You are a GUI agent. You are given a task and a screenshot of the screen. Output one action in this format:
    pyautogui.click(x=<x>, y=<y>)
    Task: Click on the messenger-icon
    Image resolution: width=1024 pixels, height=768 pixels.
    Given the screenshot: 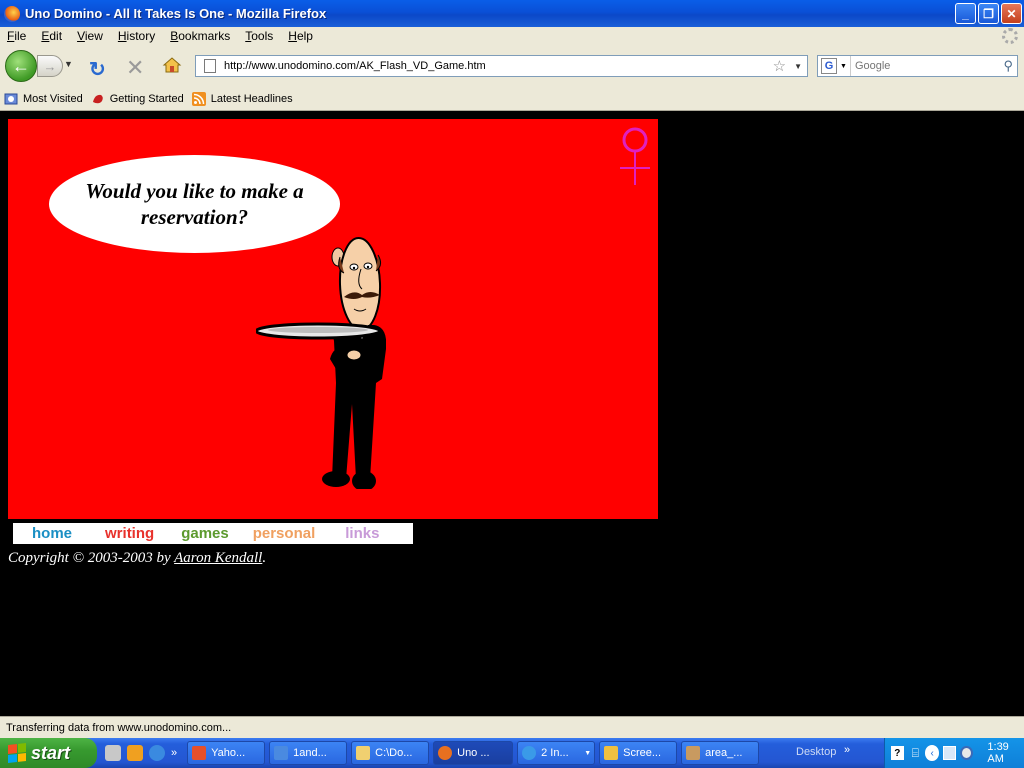 What is the action you would take?
    pyautogui.click(x=135, y=753)
    